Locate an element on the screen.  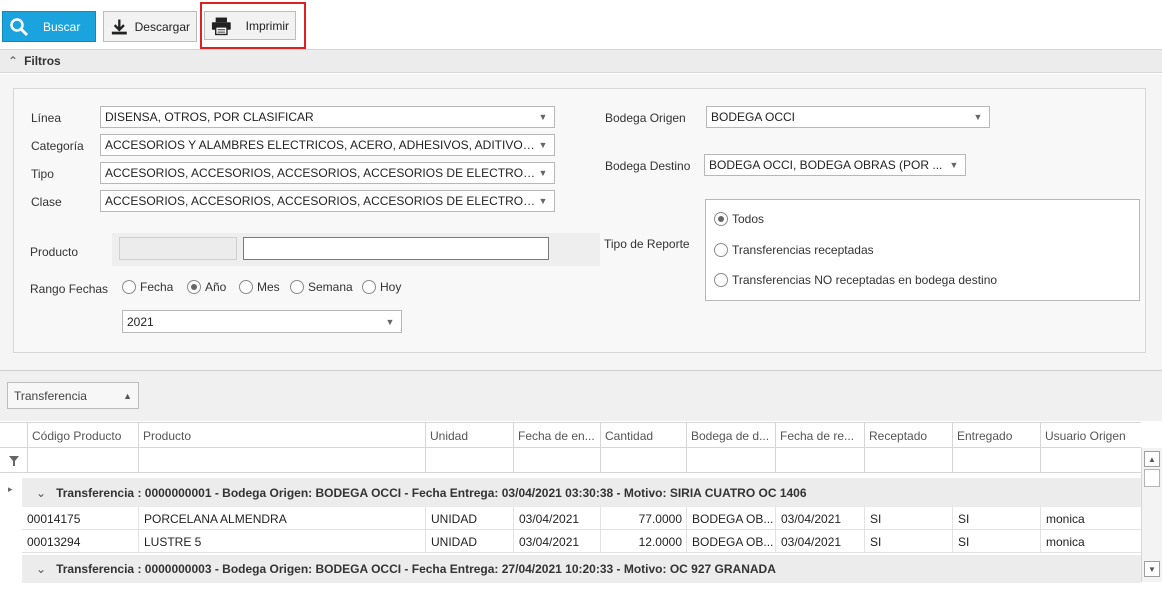
highlight-box is located at coordinates (253, 25).